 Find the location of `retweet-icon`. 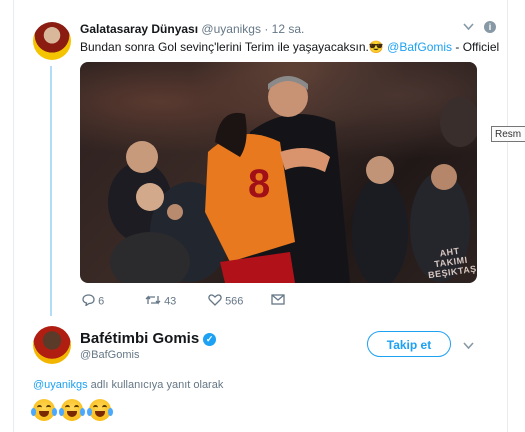

retweet-icon is located at coordinates (153, 301).